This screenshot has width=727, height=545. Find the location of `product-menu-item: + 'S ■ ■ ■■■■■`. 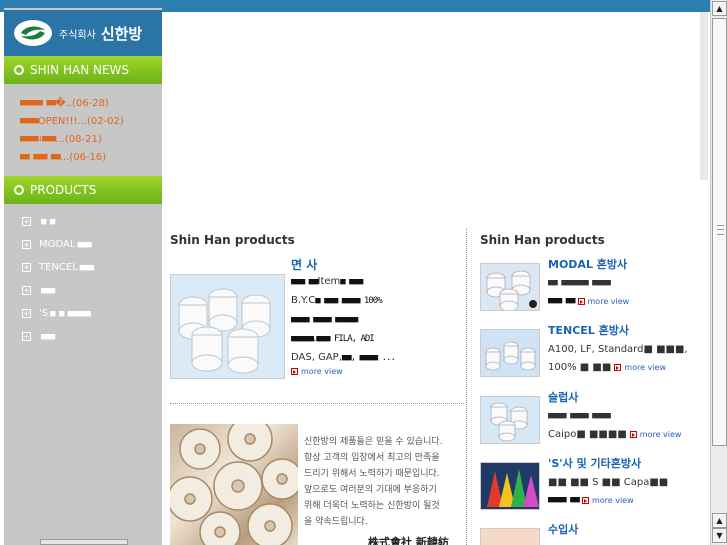

product-menu-item: + 'S ■ ■ ■■■■■ is located at coordinates (92, 313).